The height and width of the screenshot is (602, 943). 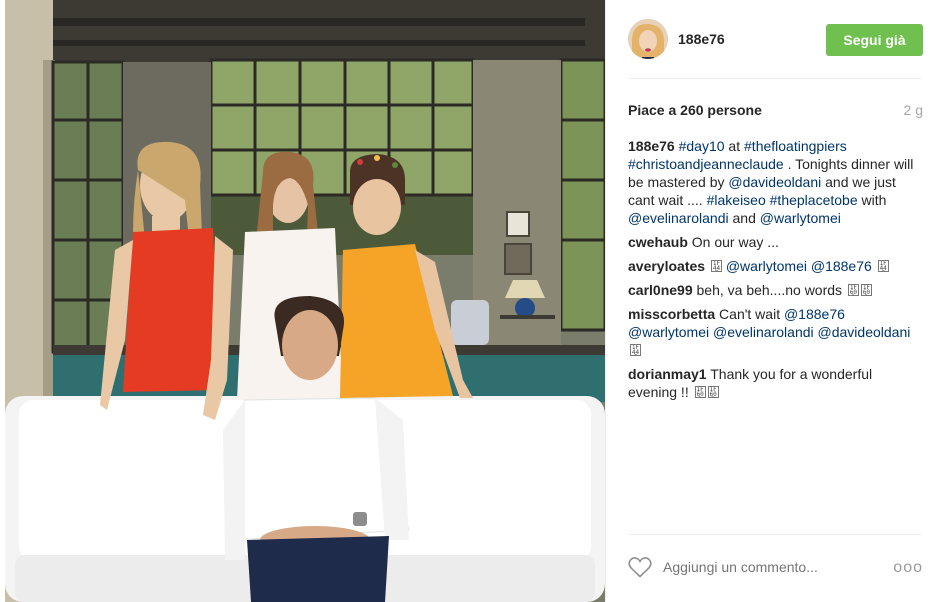 I want to click on post-header: 188e76 Segui già, so click(x=775, y=40).